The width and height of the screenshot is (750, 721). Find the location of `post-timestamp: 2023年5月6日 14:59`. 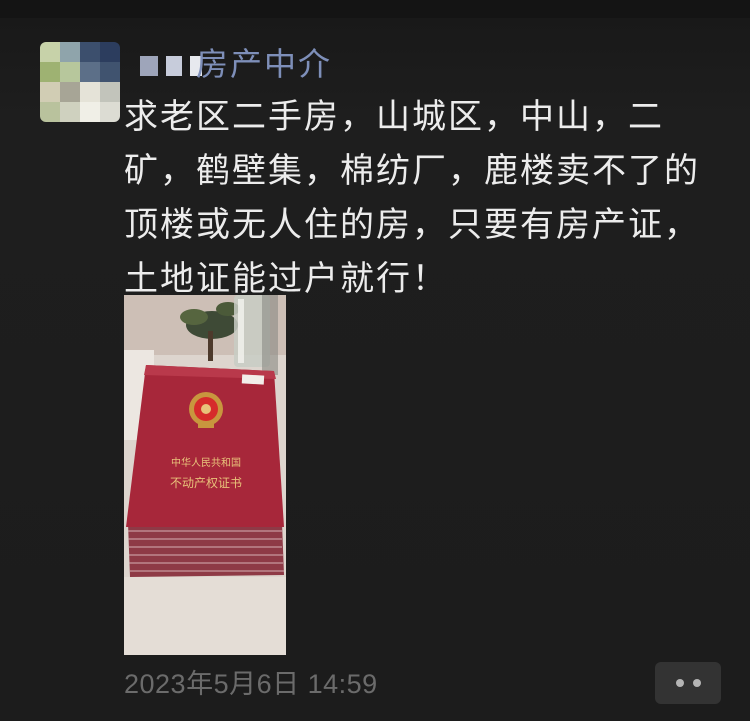

post-timestamp: 2023年5月6日 14:59 is located at coordinates (251, 684).